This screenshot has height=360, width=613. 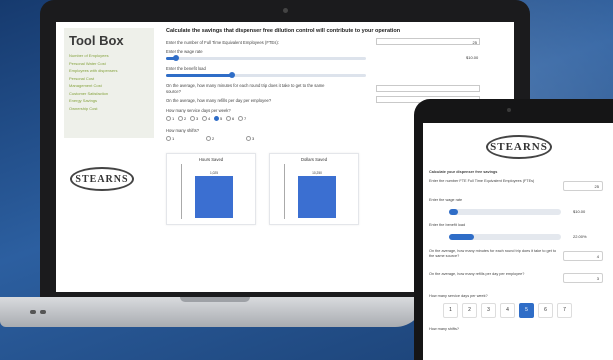 I want to click on wage-question: Enter the wage rate, so click(x=184, y=51).